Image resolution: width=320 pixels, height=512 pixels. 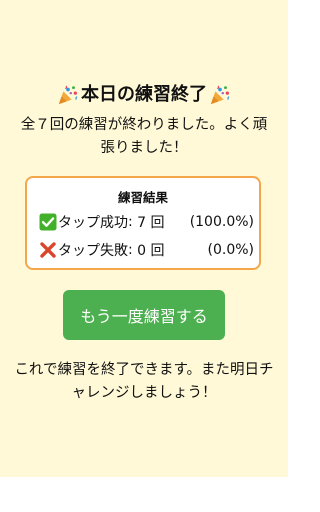 What do you see at coordinates (151, 223) in the screenshot?
I see `tap-success-count: 7 回` at bounding box center [151, 223].